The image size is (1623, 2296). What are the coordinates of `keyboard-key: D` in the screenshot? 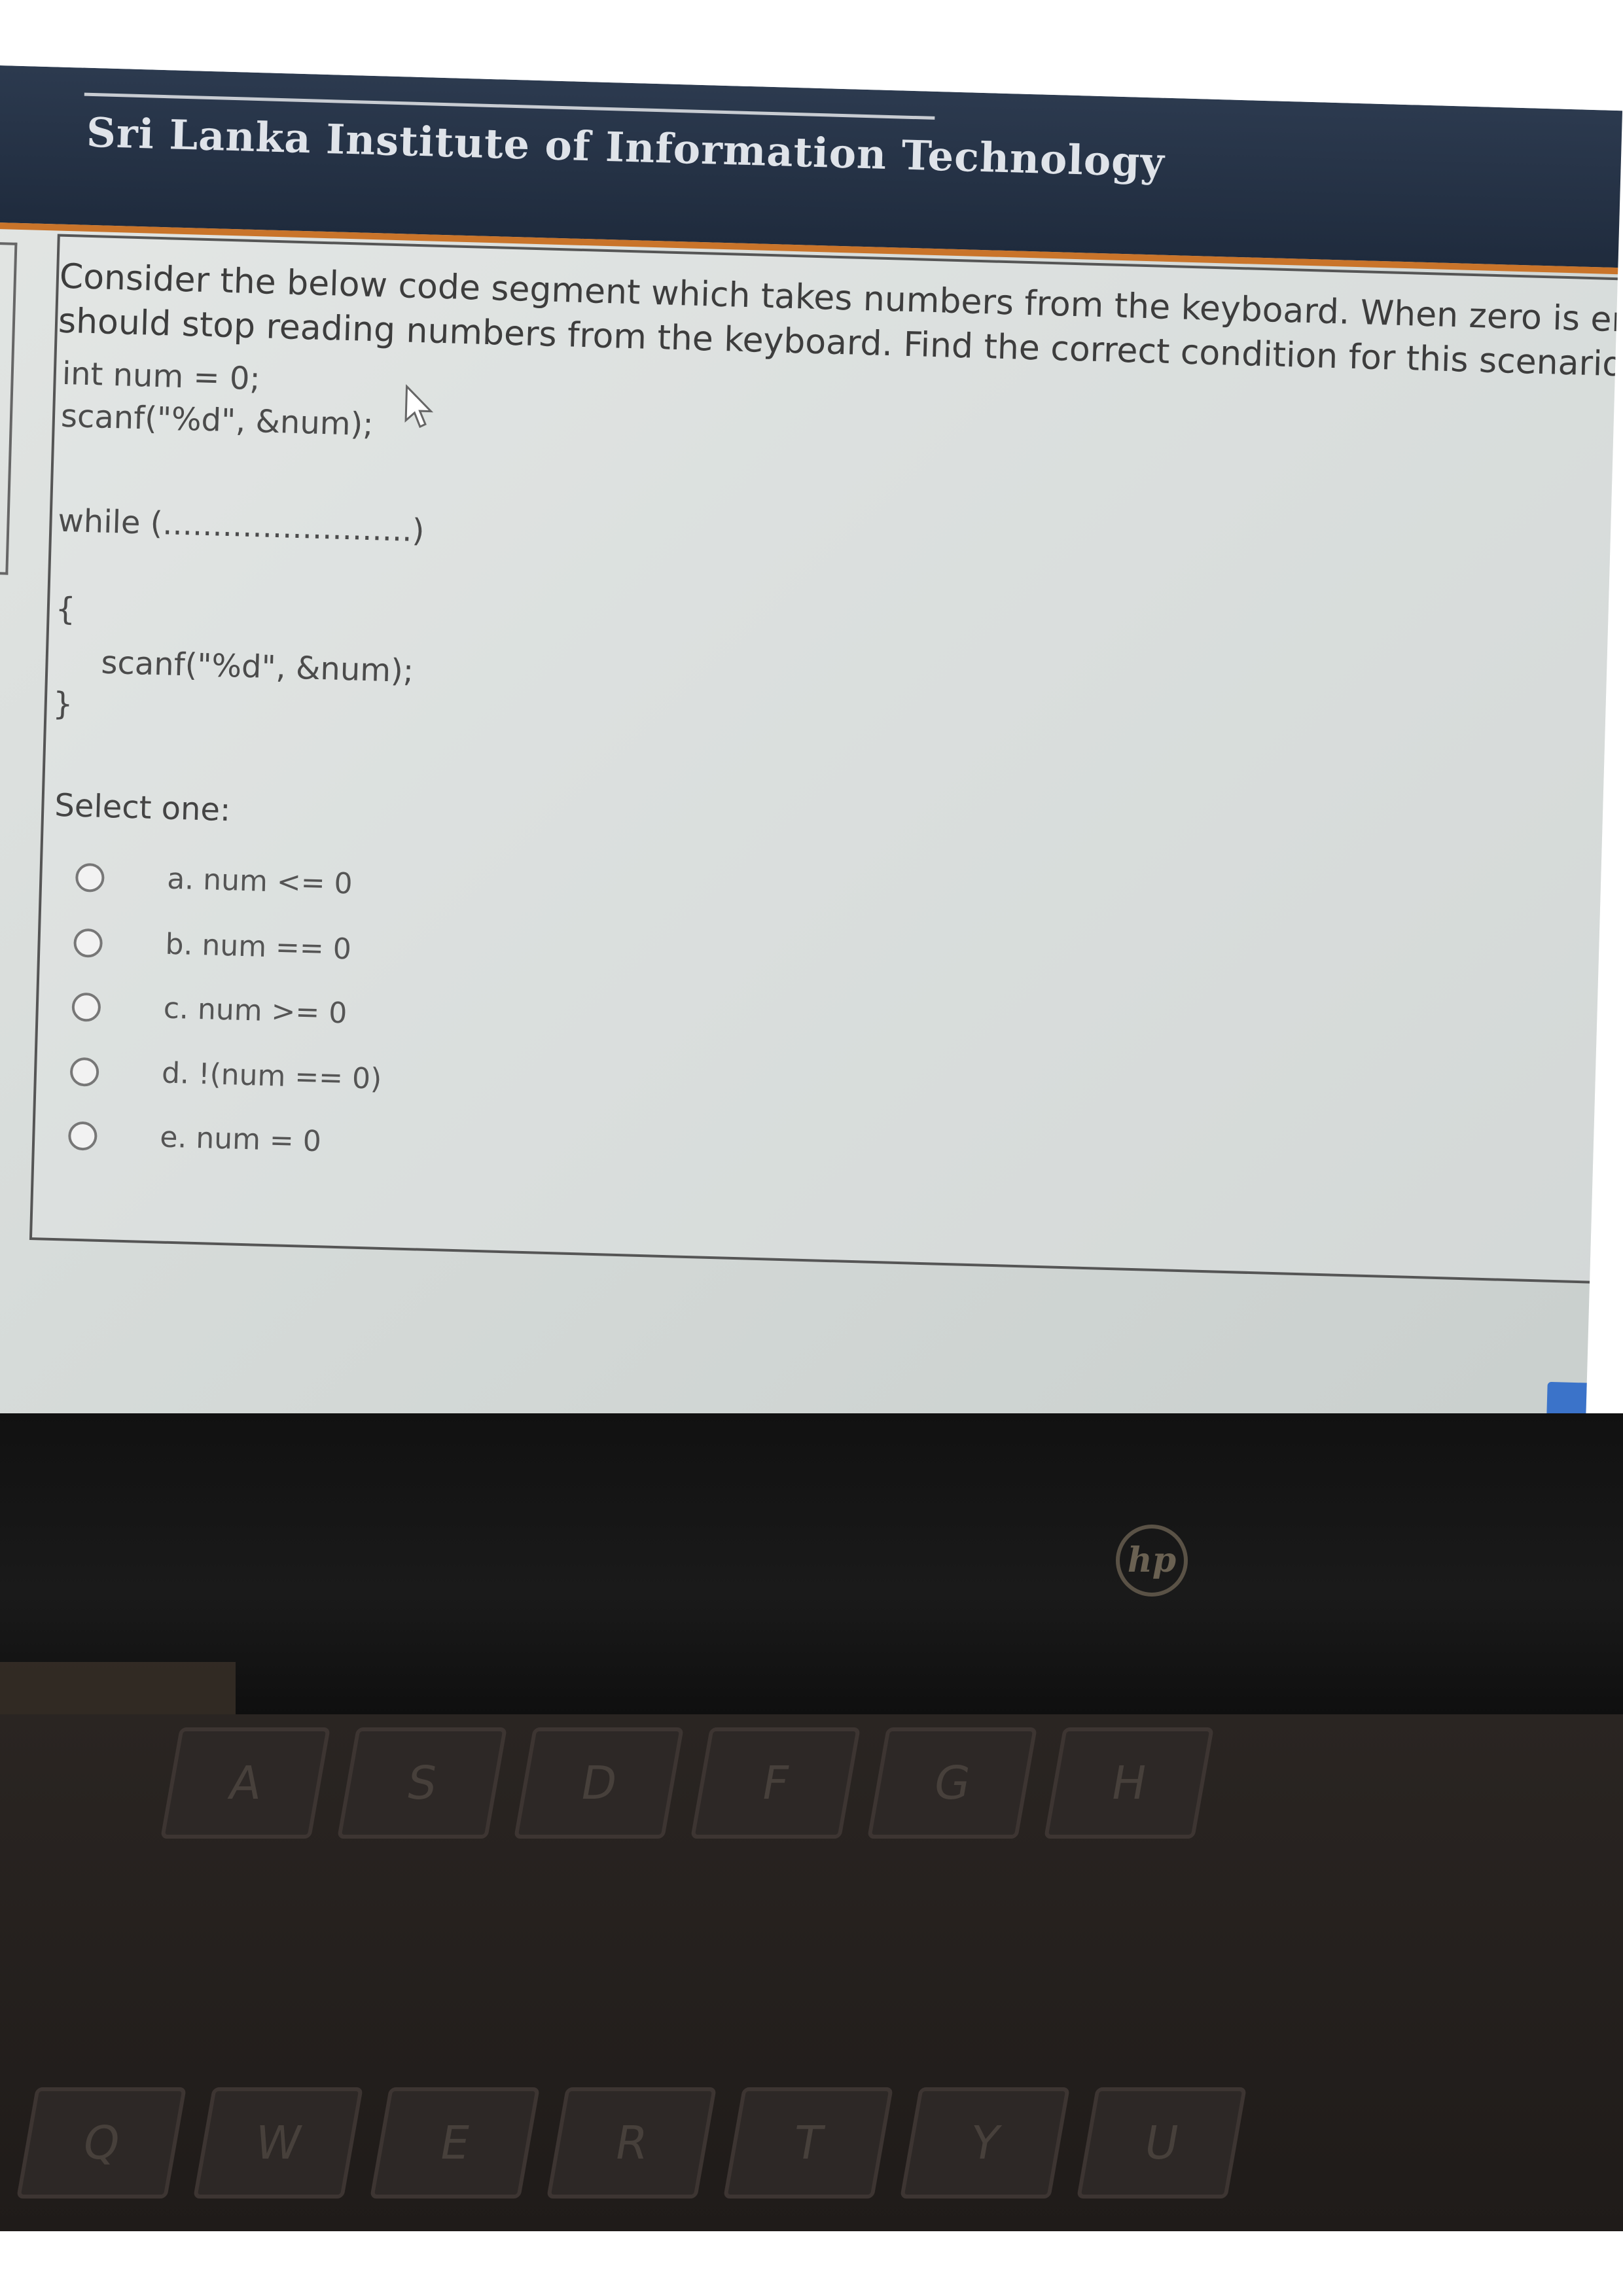 It's located at (599, 1783).